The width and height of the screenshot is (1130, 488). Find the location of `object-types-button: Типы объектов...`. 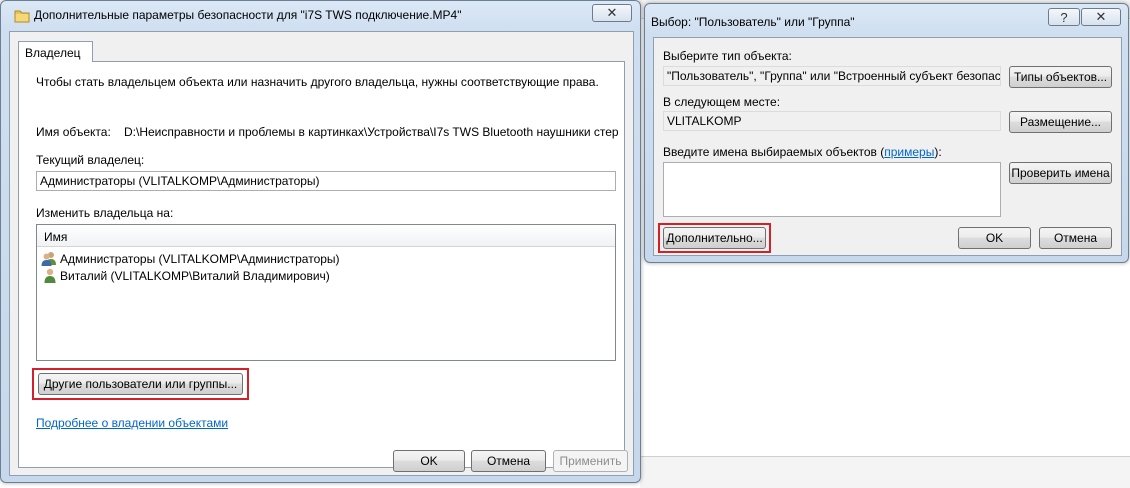

object-types-button: Типы объектов... is located at coordinates (1060, 77).